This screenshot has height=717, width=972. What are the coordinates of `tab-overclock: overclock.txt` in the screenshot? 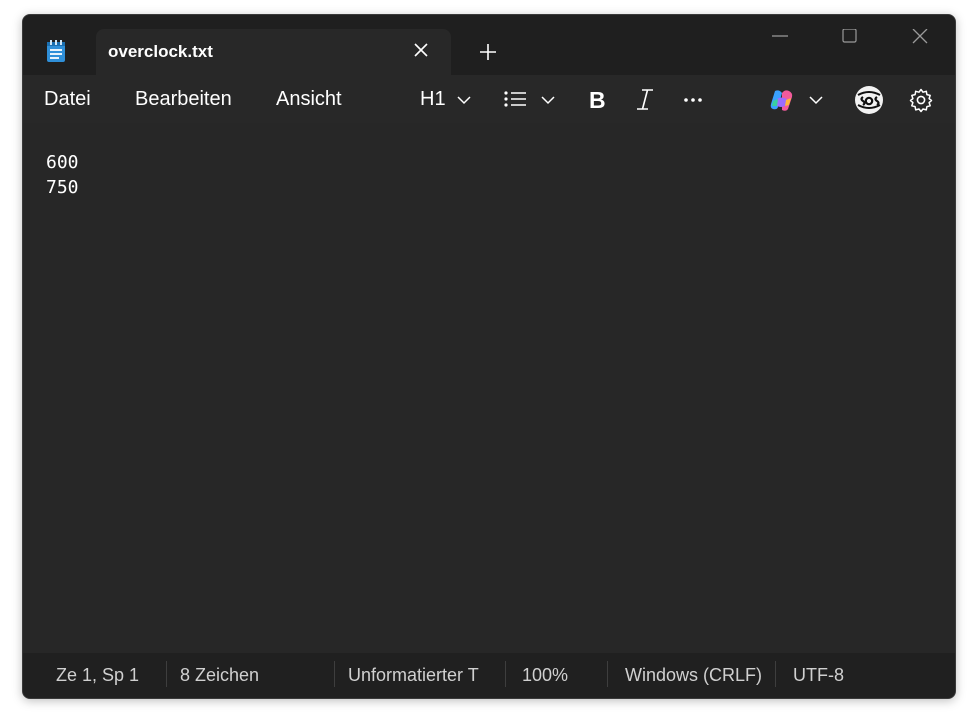 It's located at (273, 52).